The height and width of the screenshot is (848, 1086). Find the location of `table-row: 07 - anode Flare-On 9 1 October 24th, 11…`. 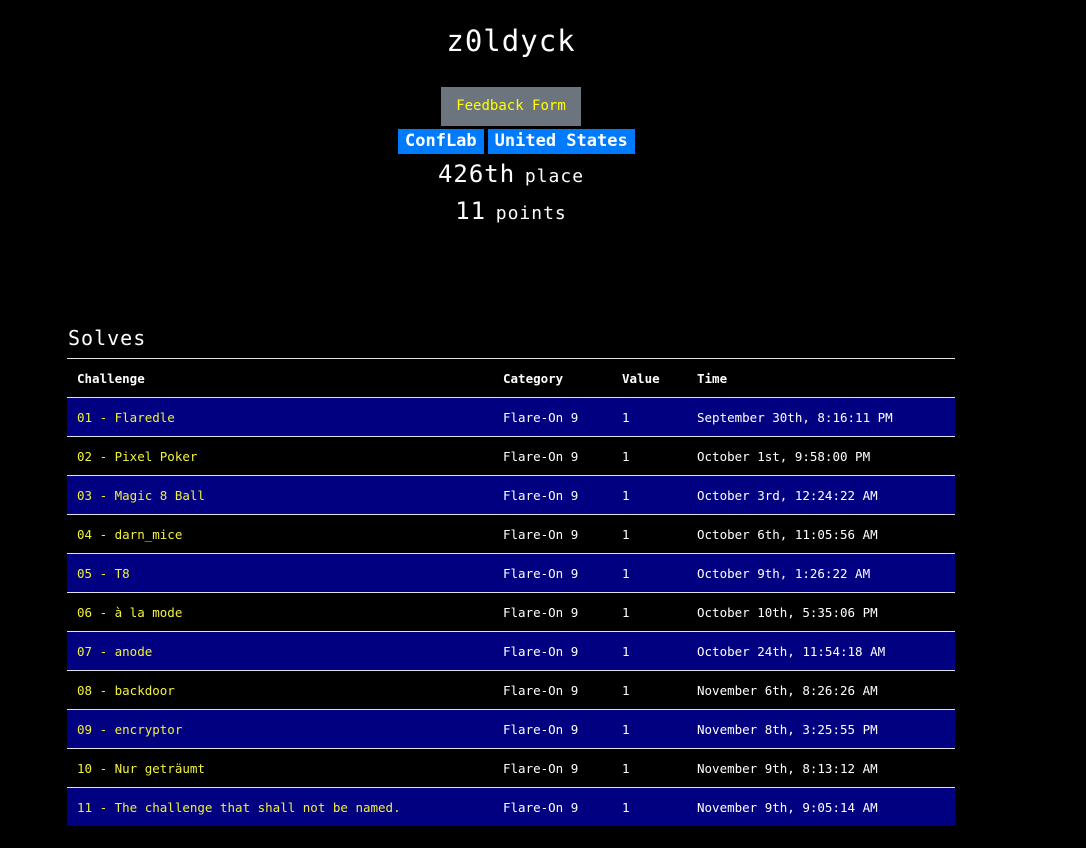

table-row: 07 - anode Flare-On 9 1 October 24th, 11… is located at coordinates (511, 651).